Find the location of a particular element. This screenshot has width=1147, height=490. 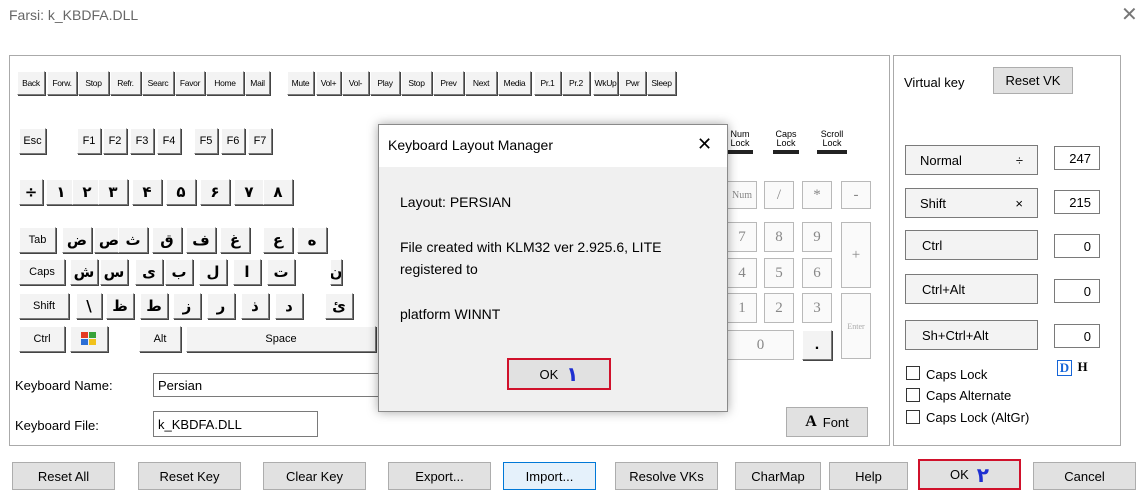

dialog-ok-button: OK ۱ is located at coordinates (559, 374).